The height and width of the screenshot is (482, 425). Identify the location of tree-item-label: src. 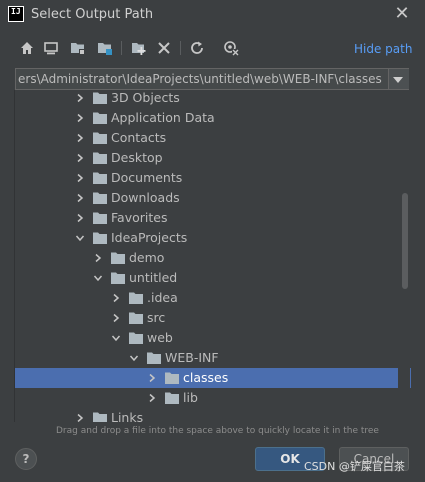
(156, 317).